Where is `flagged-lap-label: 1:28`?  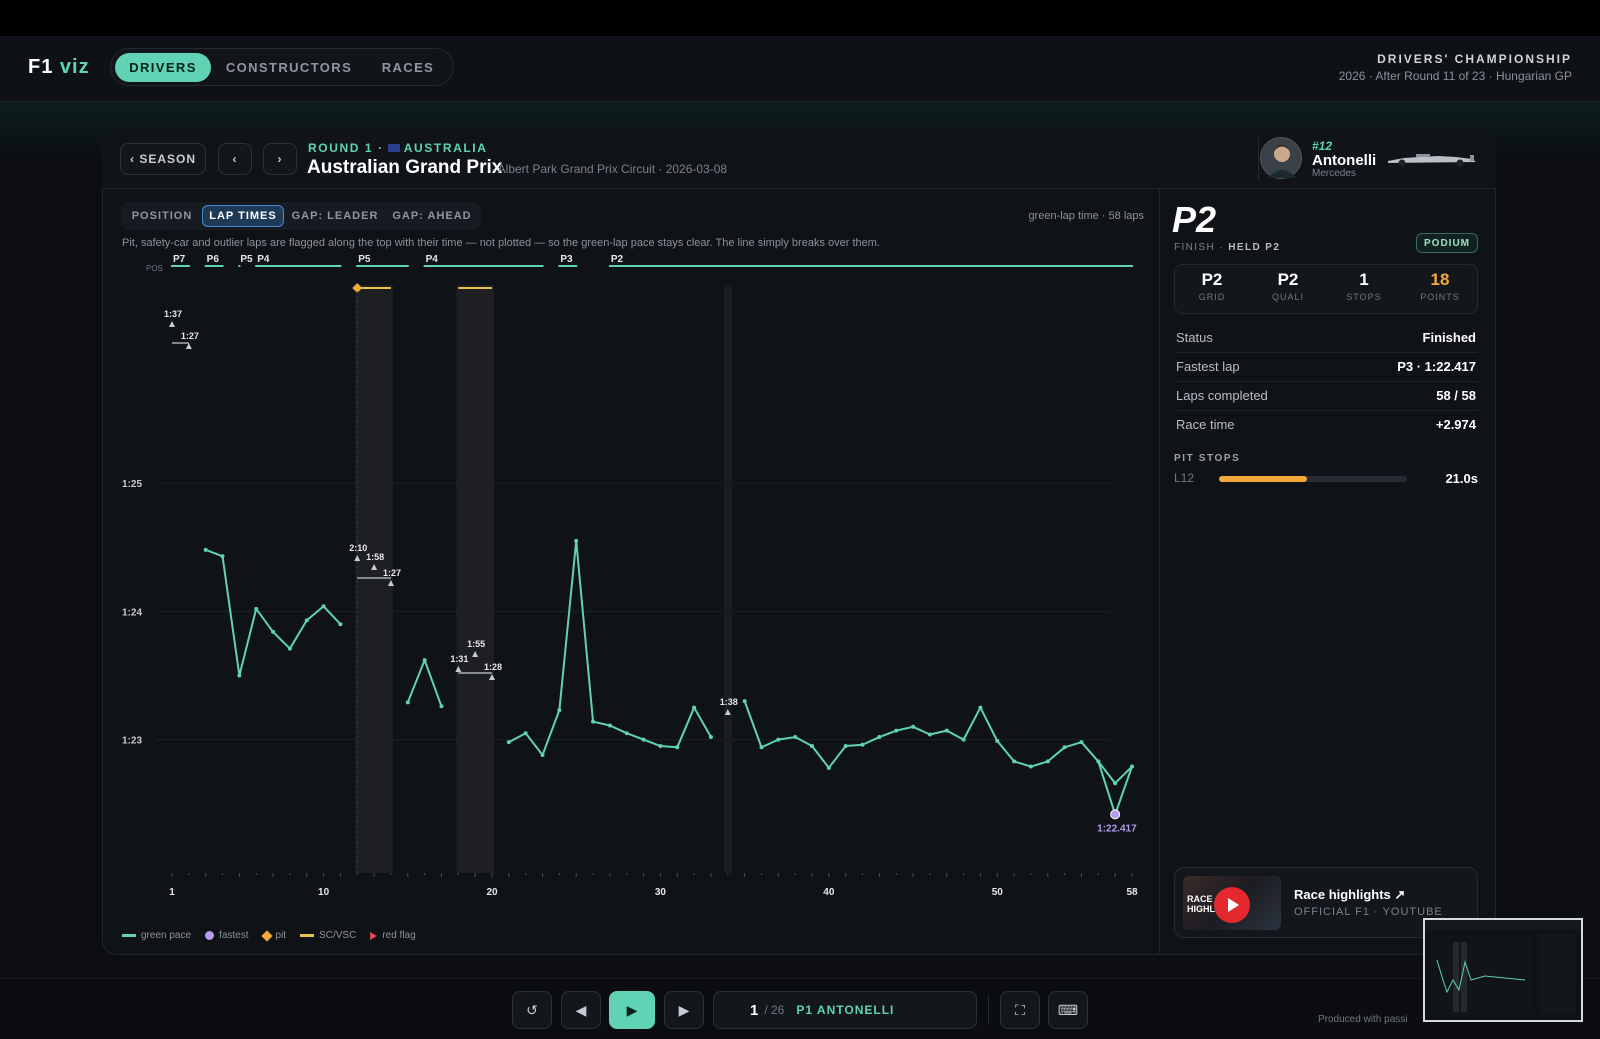
flagged-lap-label: 1:28 is located at coordinates (493, 667).